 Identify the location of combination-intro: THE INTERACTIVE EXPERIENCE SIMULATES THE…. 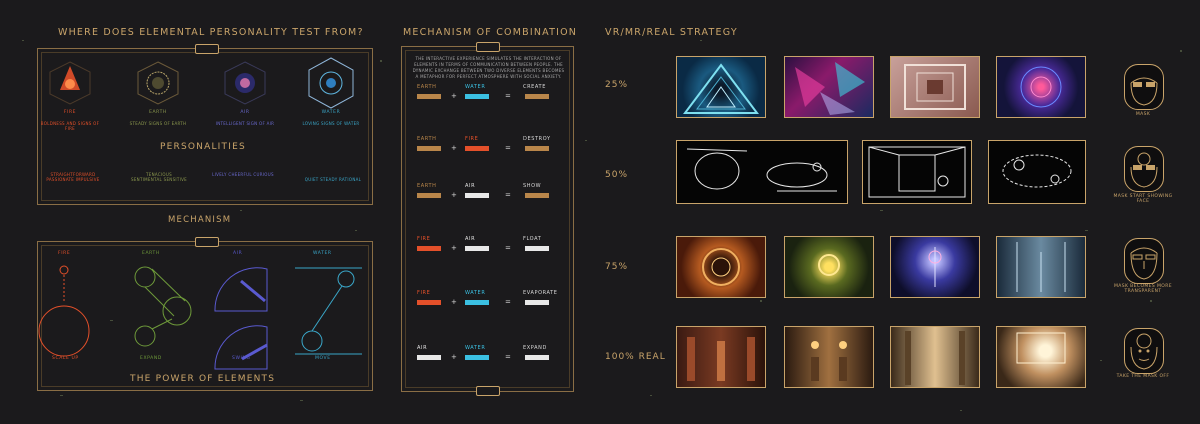
(488, 67).